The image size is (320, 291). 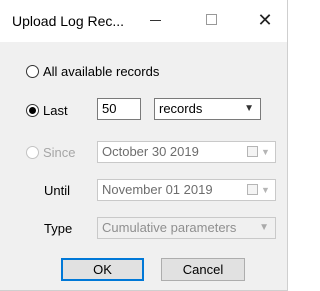 What do you see at coordinates (57, 190) in the screenshot?
I see `until-label: Until` at bounding box center [57, 190].